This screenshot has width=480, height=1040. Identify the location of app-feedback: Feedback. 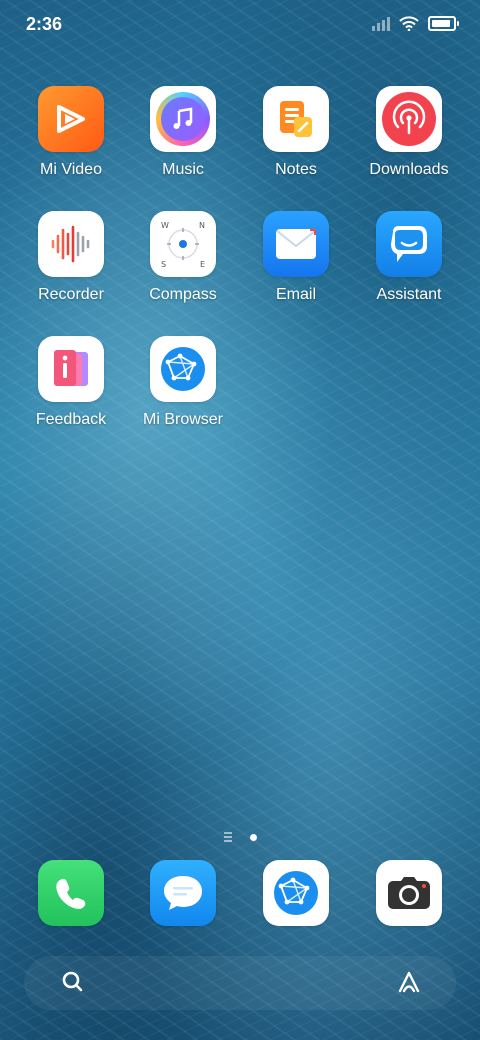
(71, 383).